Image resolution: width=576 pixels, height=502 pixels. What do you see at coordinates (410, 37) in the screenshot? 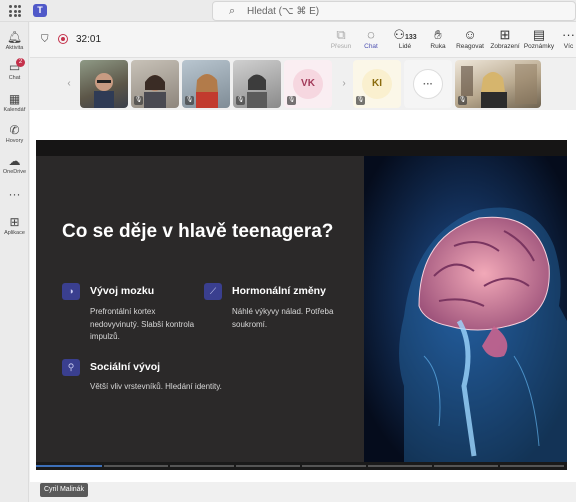
I see `people-count: 133` at bounding box center [410, 37].